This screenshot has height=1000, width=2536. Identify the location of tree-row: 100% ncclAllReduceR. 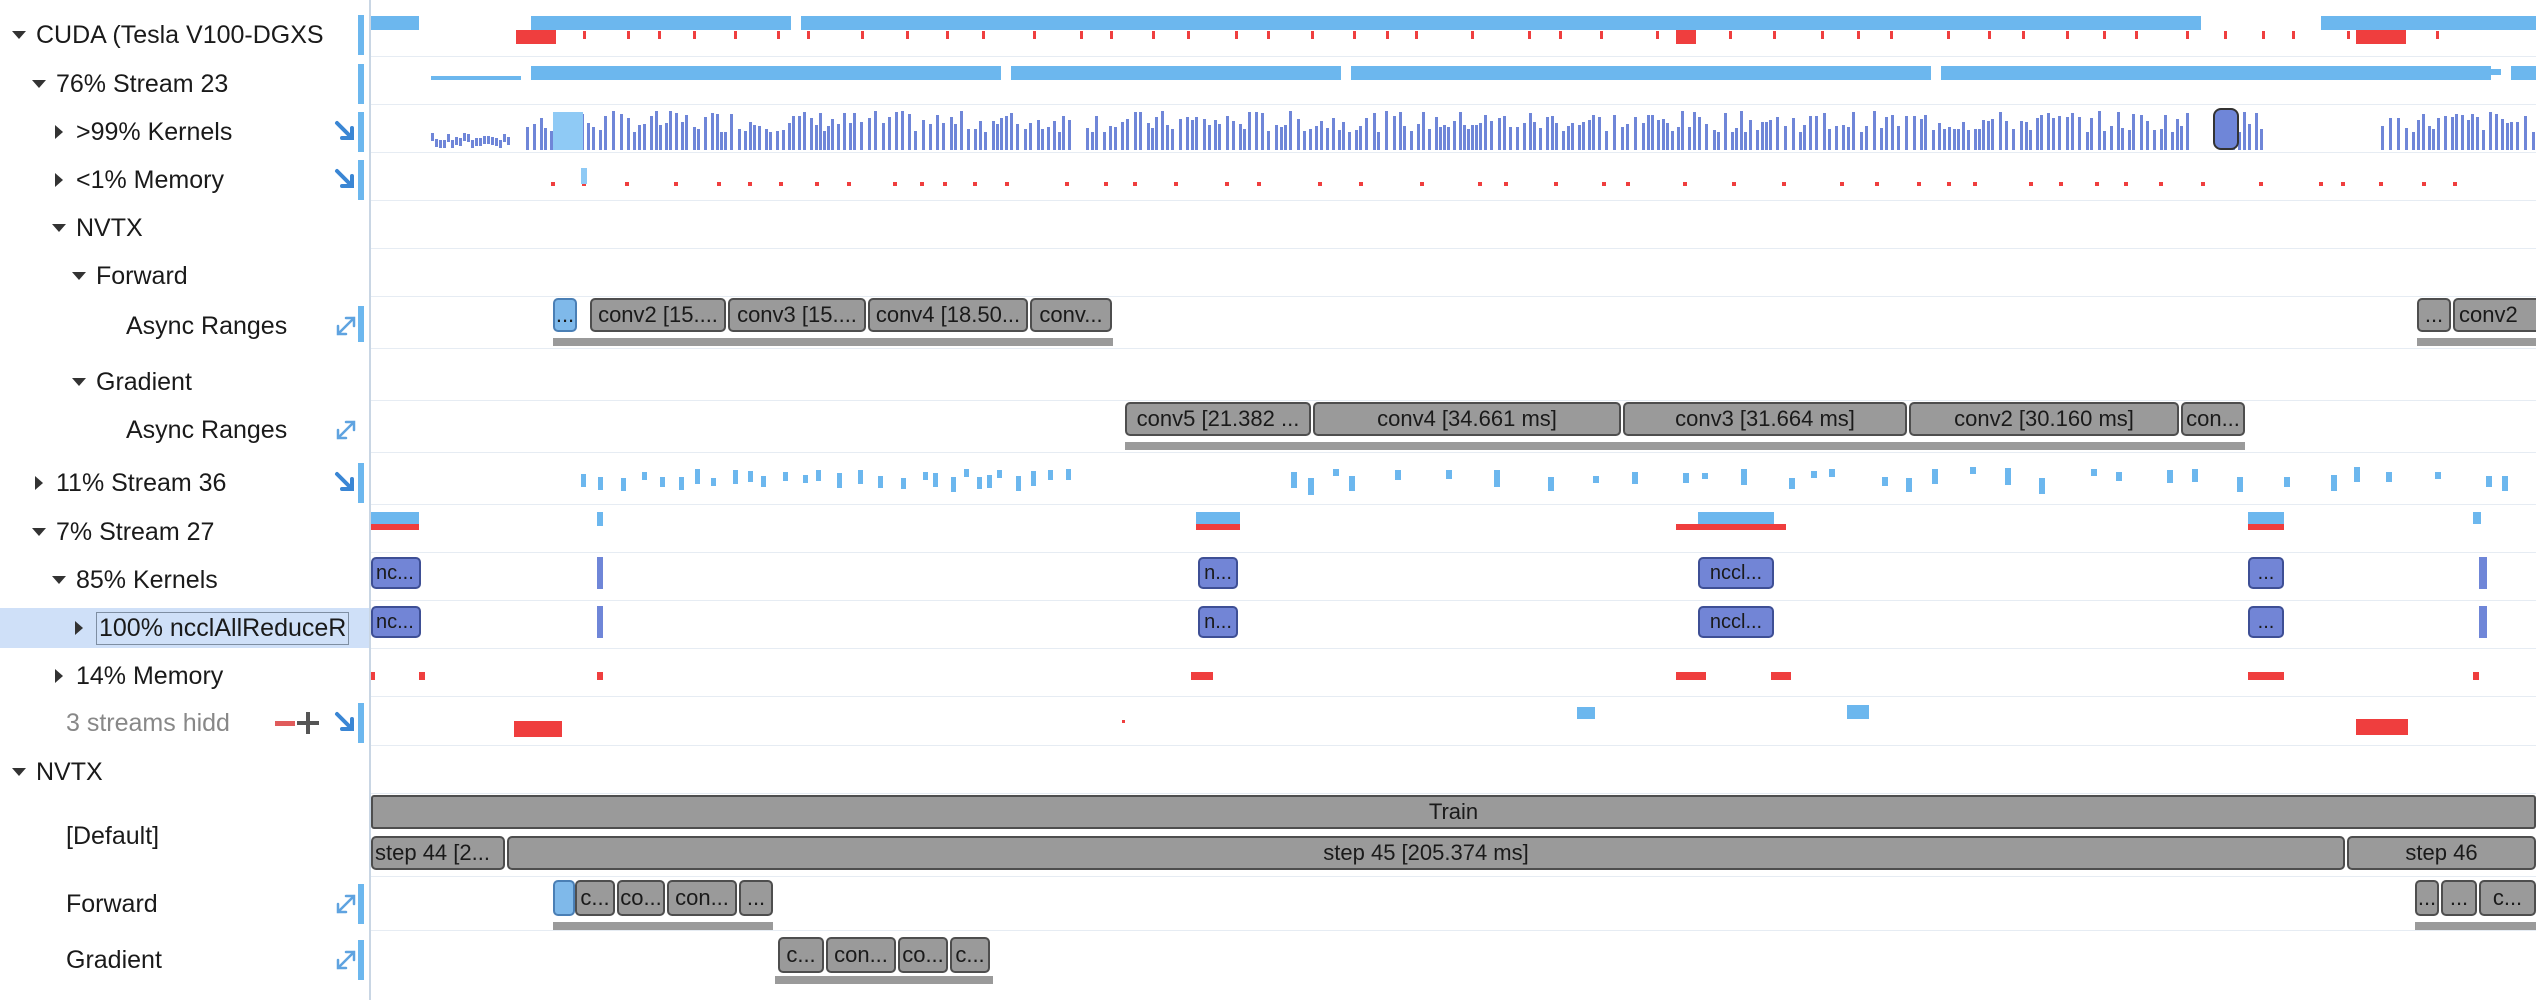
(184, 628).